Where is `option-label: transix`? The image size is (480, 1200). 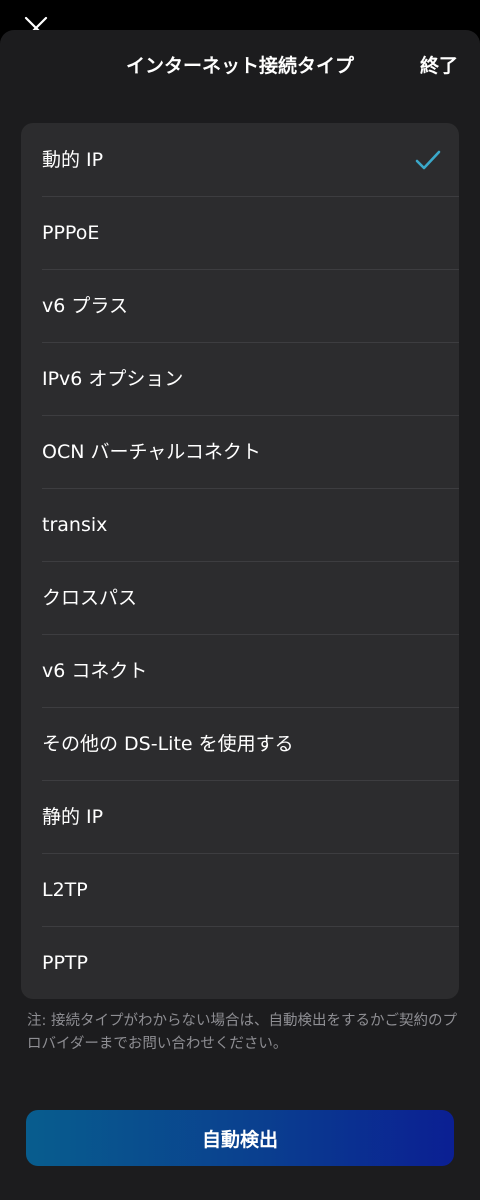 option-label: transix is located at coordinates (75, 524).